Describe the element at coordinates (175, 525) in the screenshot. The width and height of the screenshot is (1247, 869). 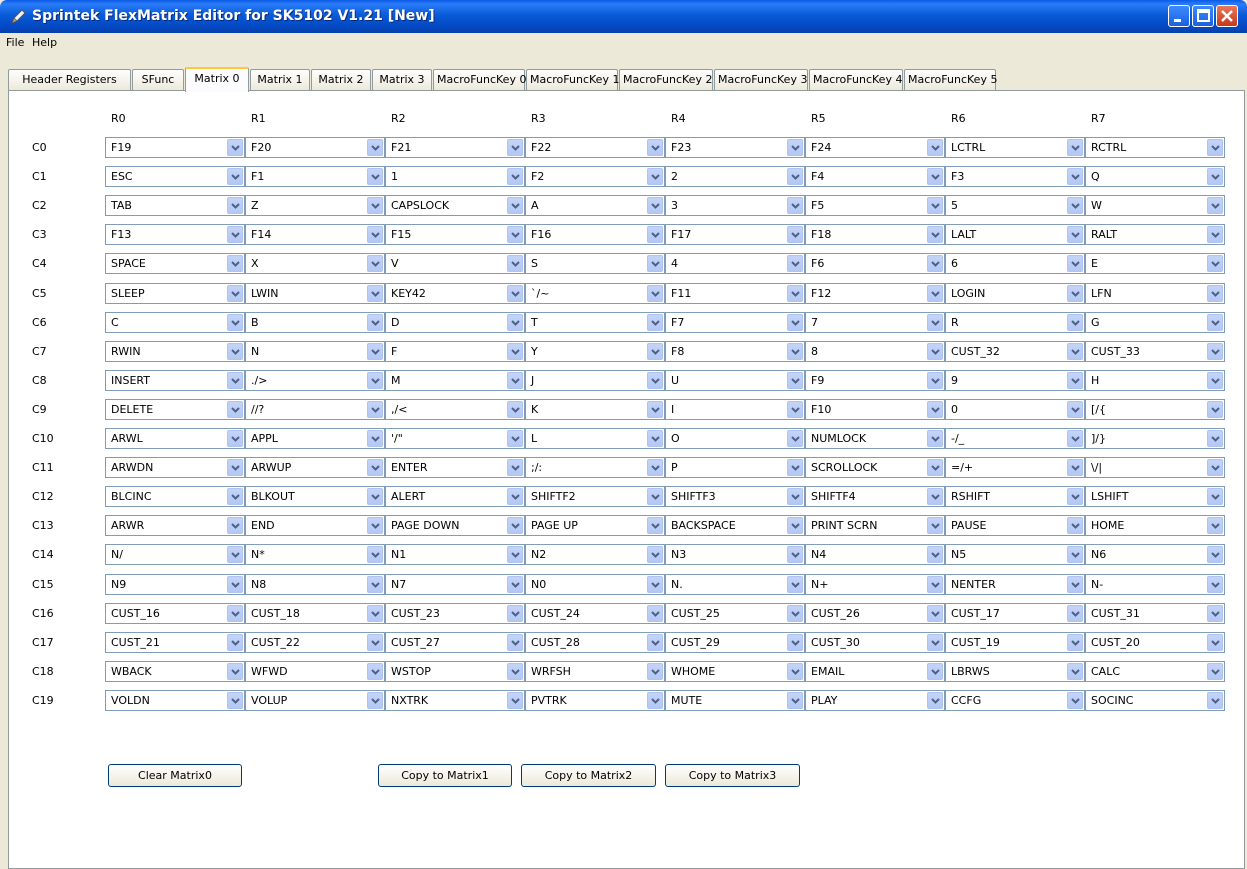
I see `key-select-c13-r0: ARWR` at that location.